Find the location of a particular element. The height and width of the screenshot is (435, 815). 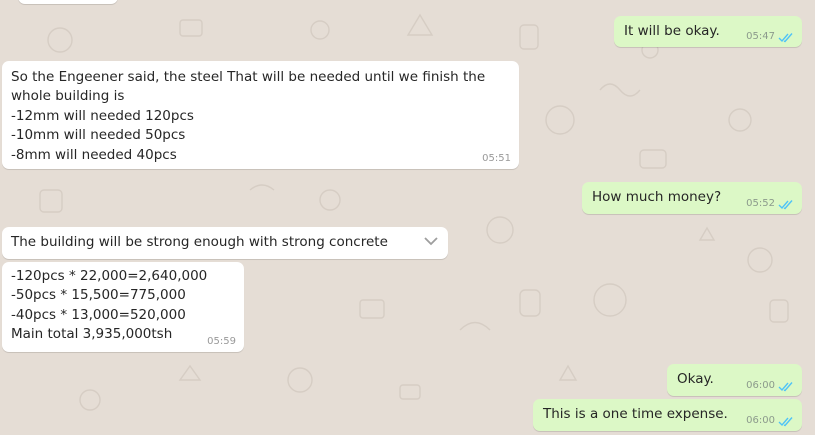

message-meta: 05:52 is located at coordinates (770, 204).